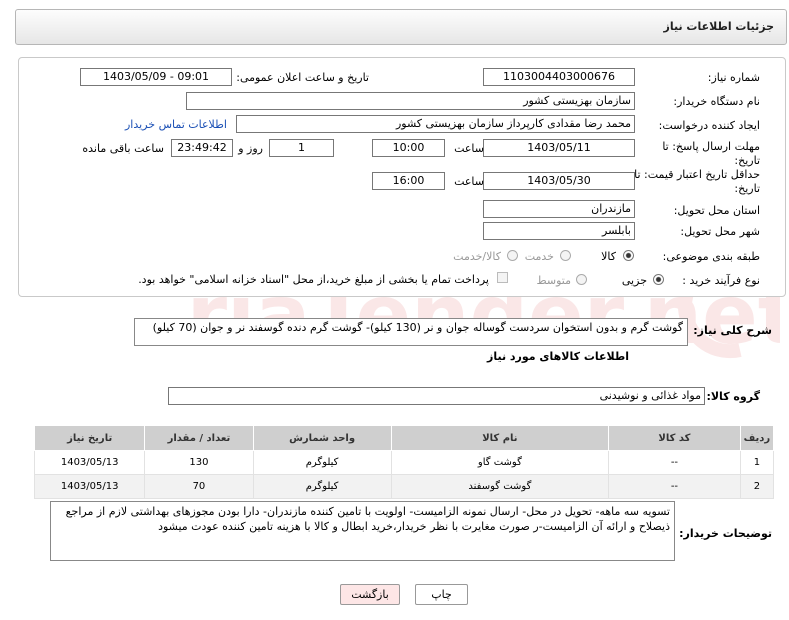 Image resolution: width=789 pixels, height=620 pixels. Describe the element at coordinates (757, 462) in the screenshot. I see `row-index: 1` at that location.